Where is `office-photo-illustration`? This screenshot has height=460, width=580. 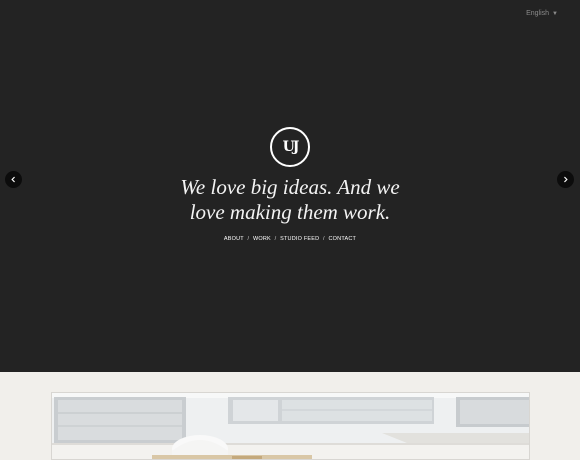 office-photo-illustration is located at coordinates (290, 426).